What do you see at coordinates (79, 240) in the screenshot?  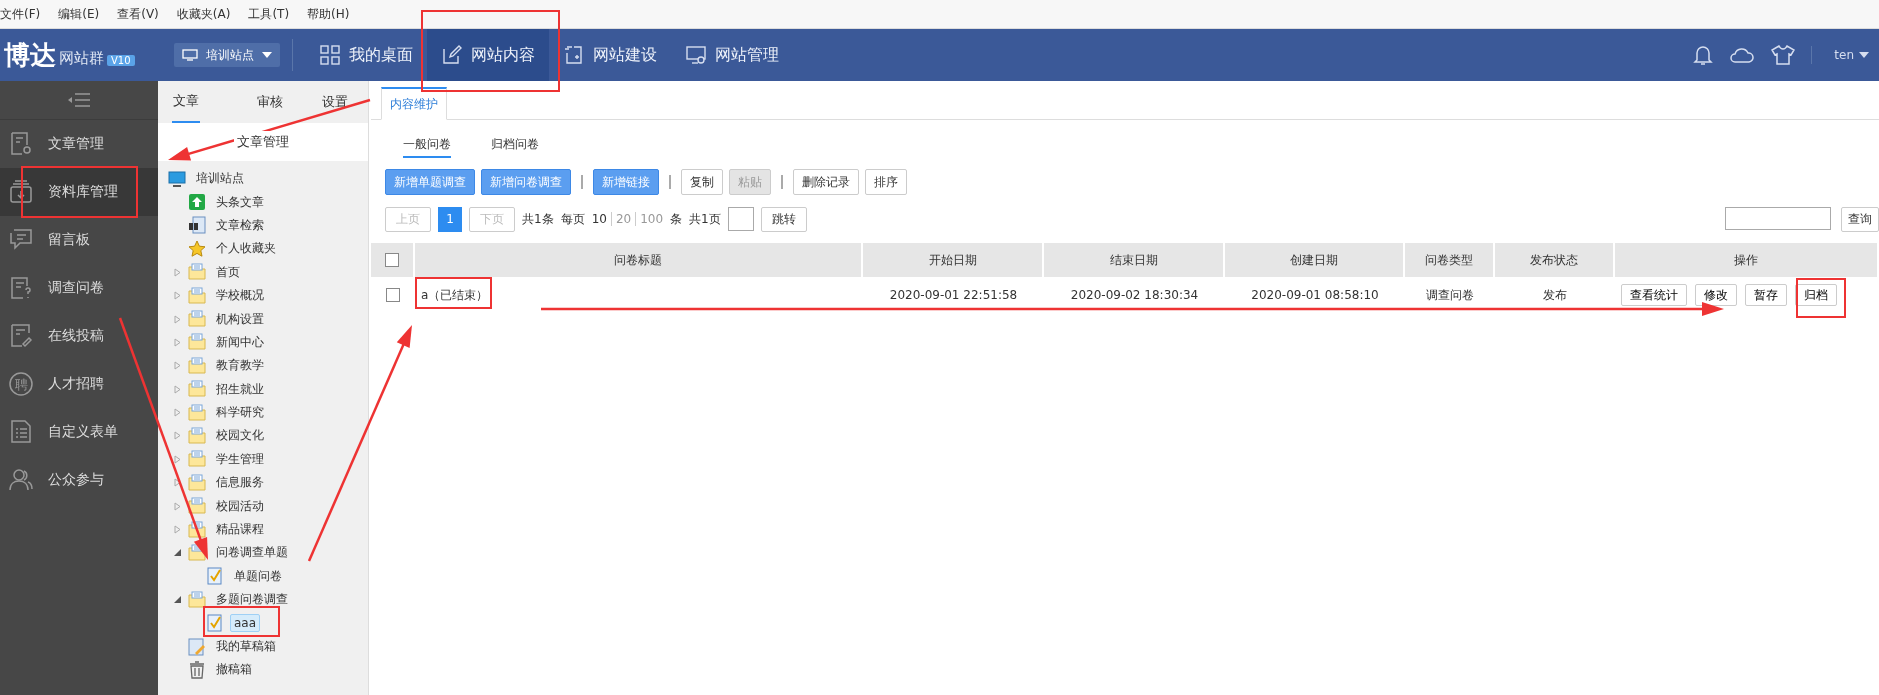 I see `sidebar-item: 留言板` at bounding box center [79, 240].